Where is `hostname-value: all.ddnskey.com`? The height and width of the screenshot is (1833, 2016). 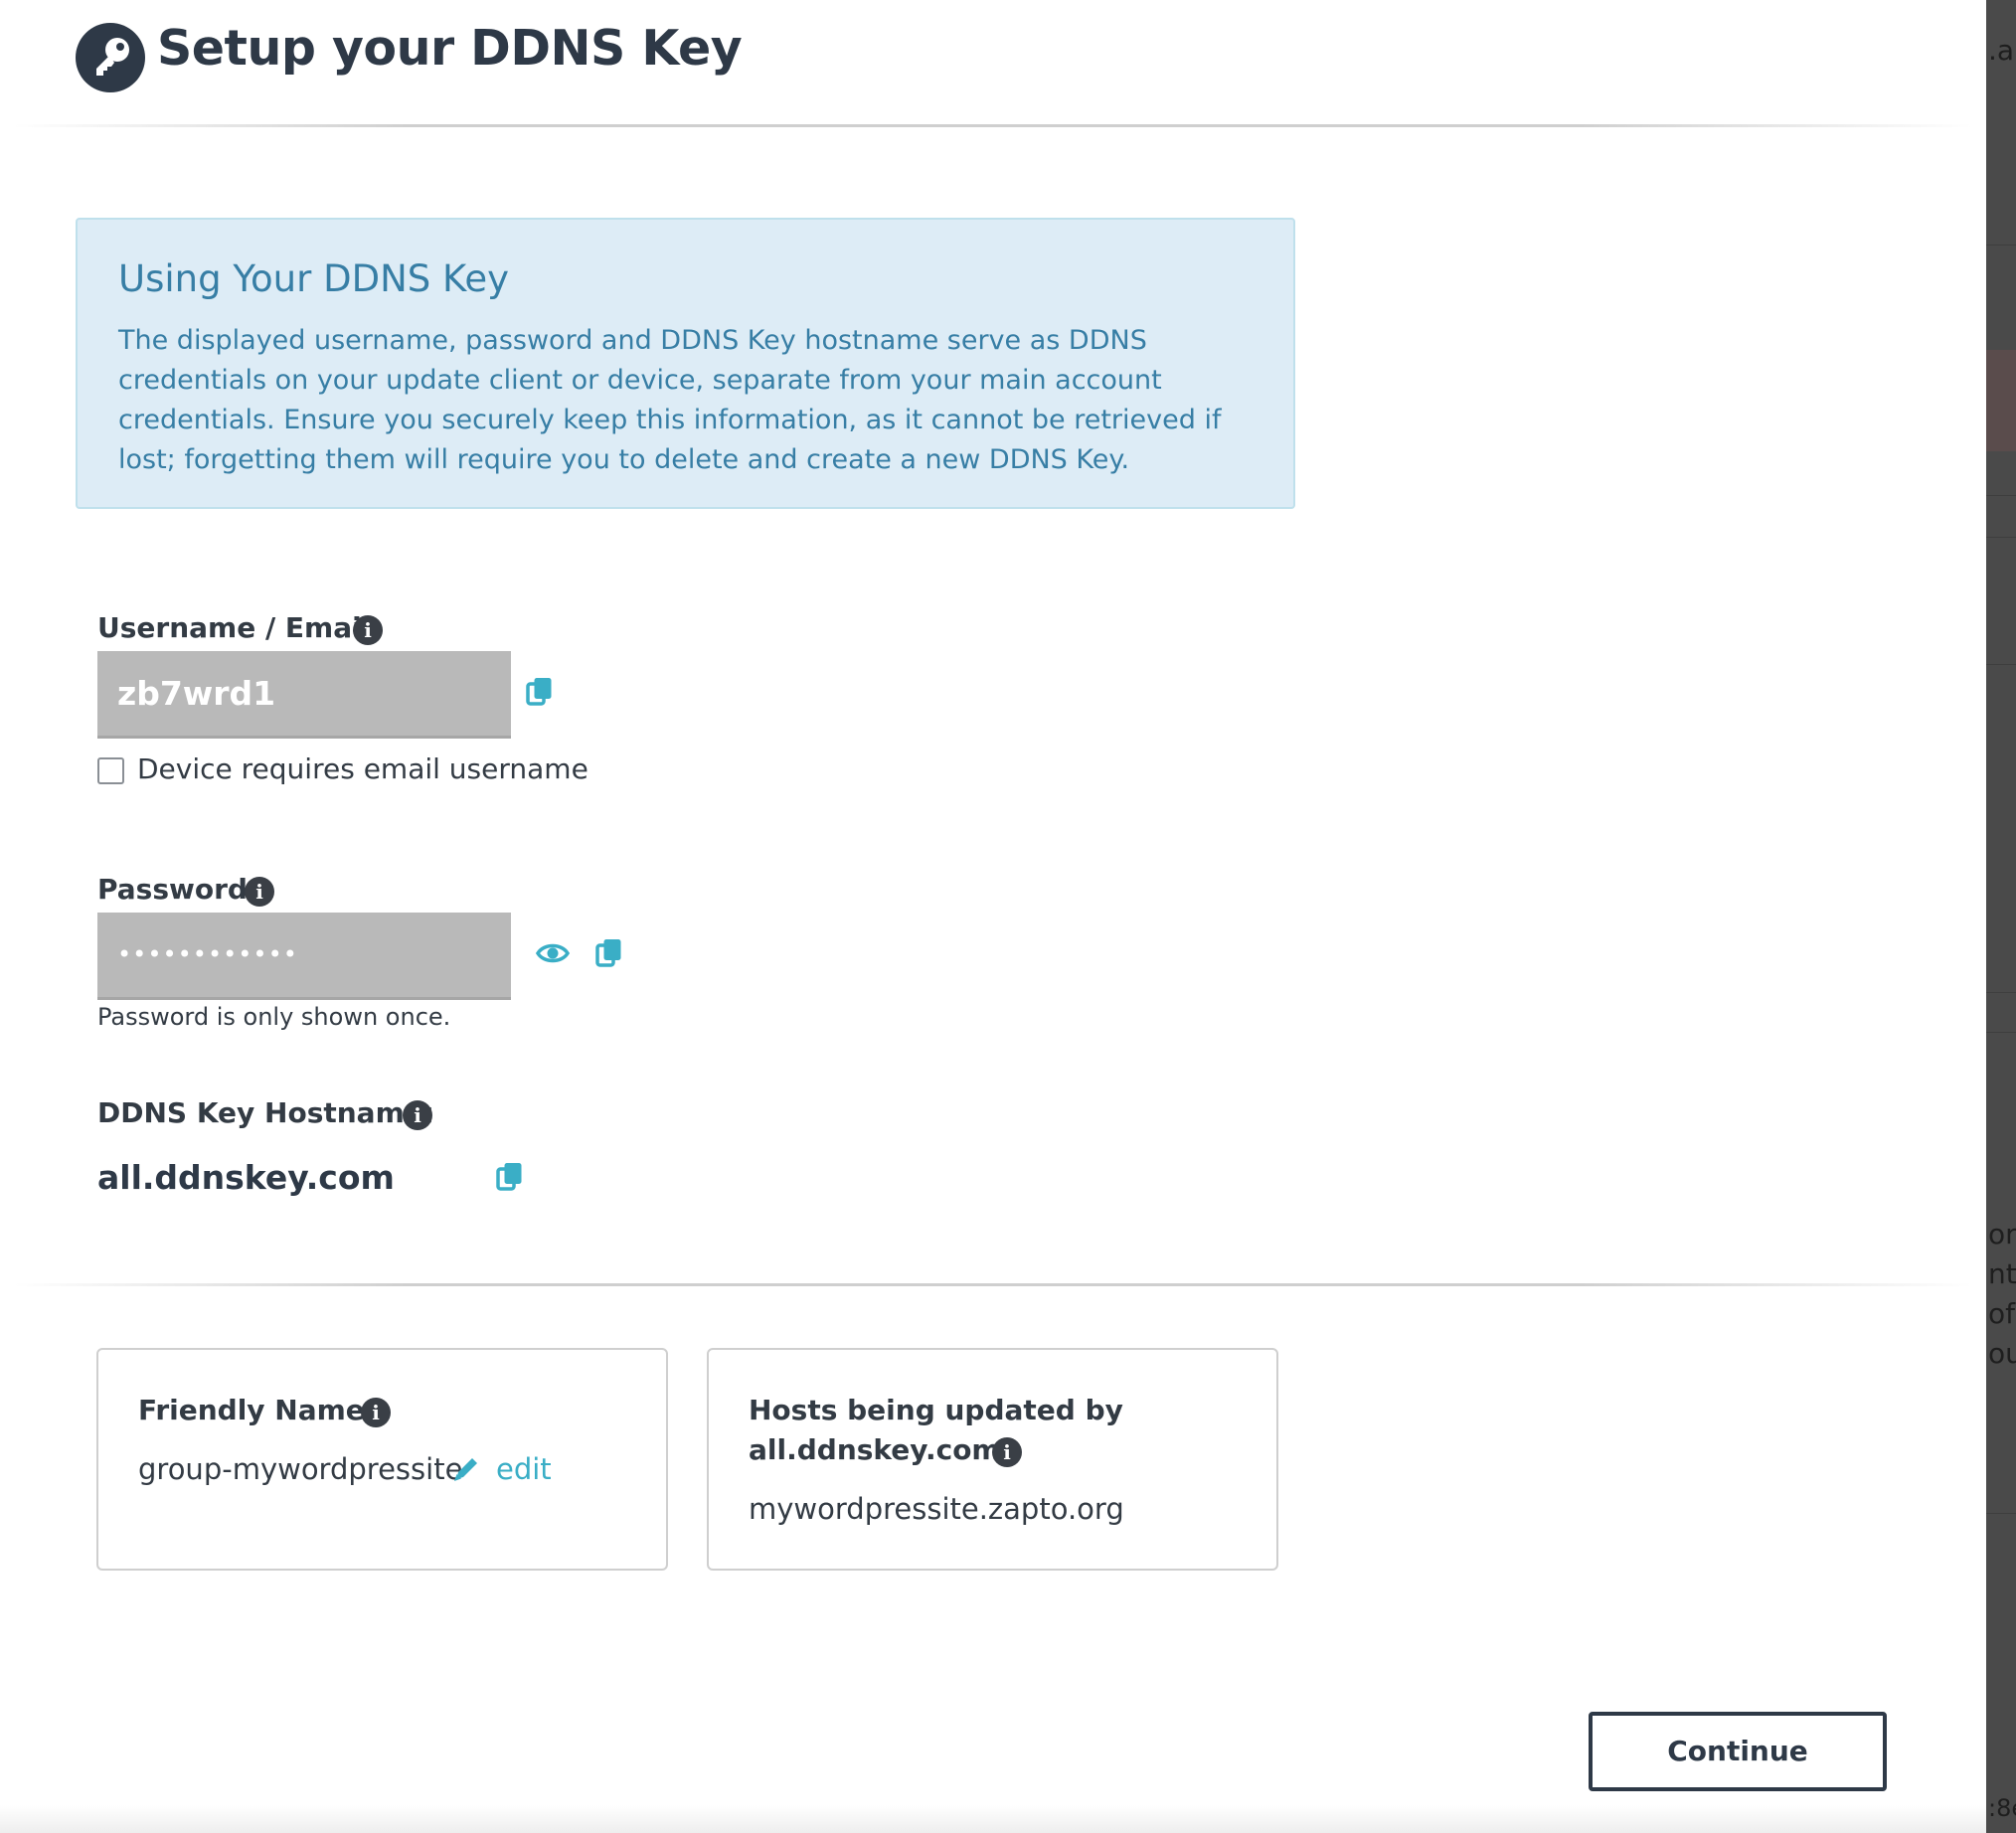 hostname-value: all.ddnskey.com is located at coordinates (246, 1178).